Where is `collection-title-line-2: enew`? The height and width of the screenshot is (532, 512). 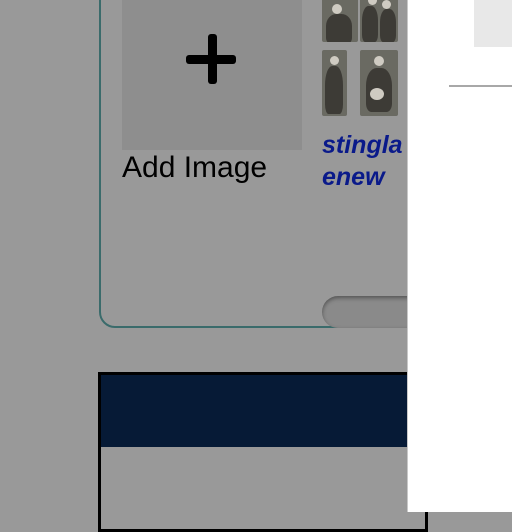
collection-title-line-2: enew is located at coordinates (353, 177).